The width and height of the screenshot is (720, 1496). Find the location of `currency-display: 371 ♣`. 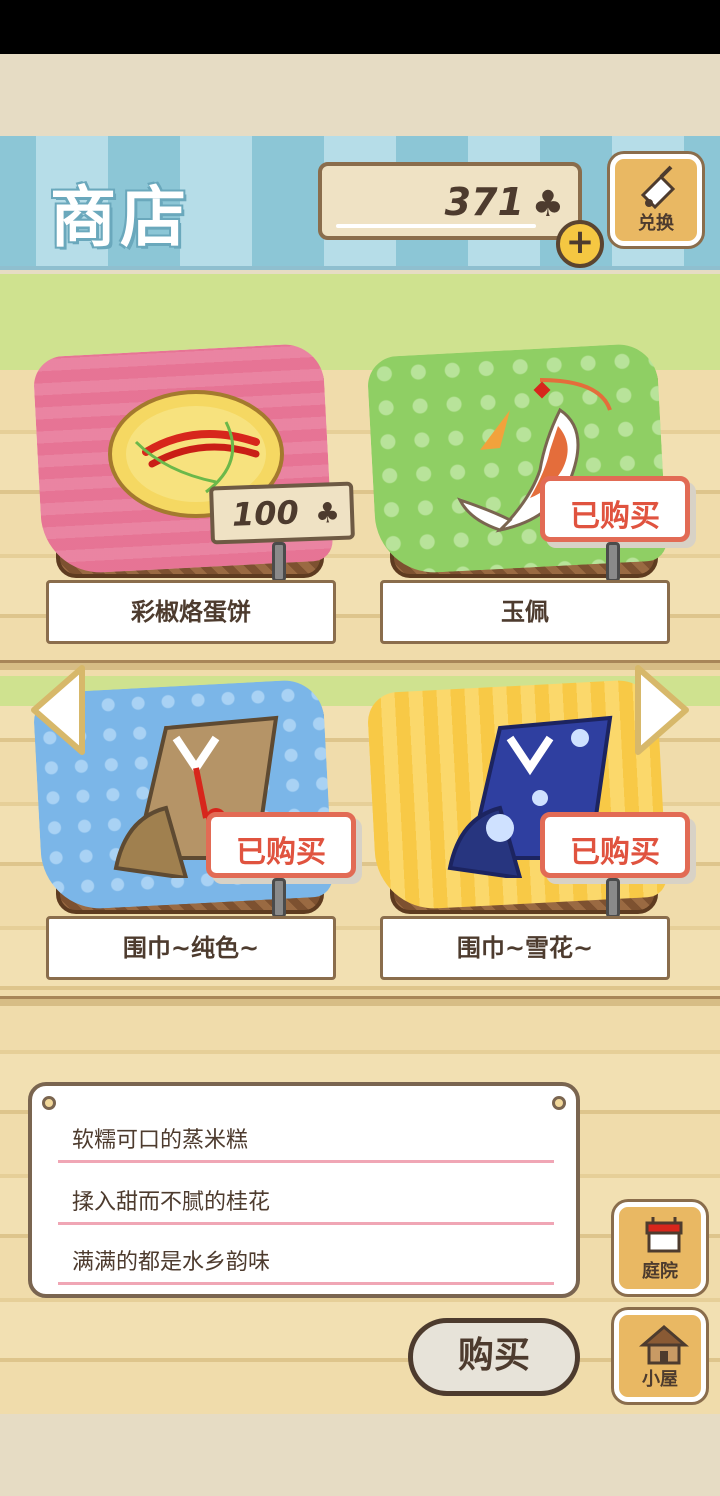

currency-display: 371 ♣ is located at coordinates (450, 201).